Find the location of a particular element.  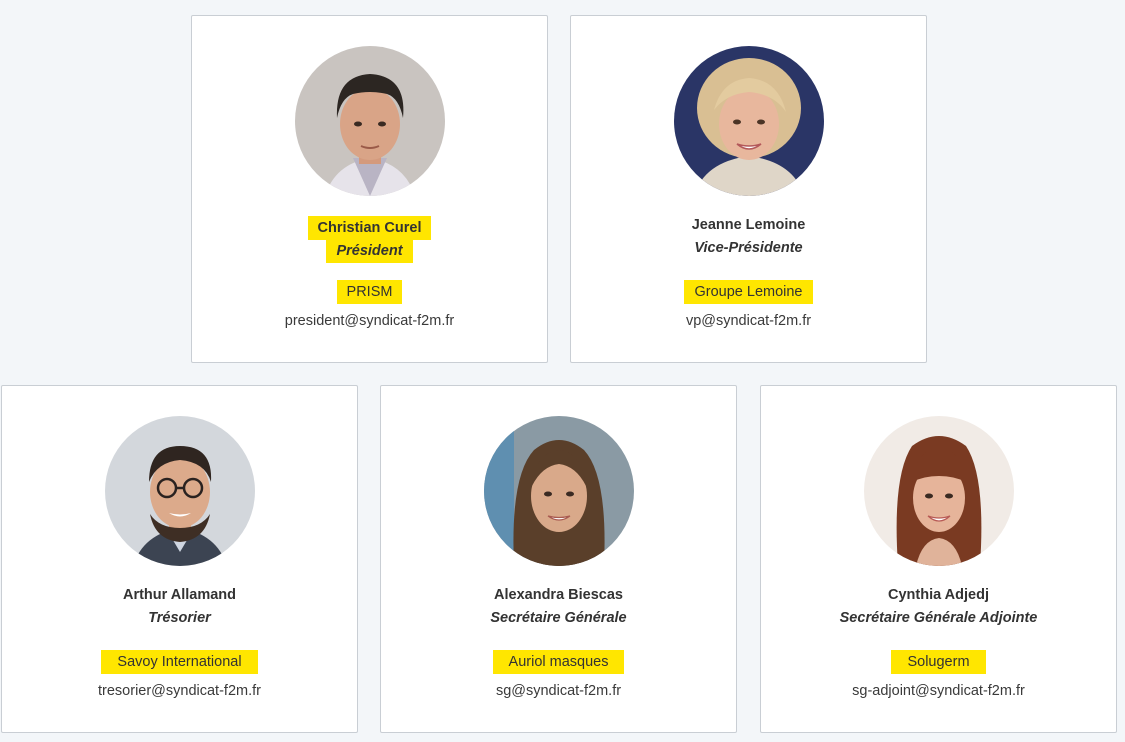

member-name-text: Alexandra Biescas is located at coordinates (558, 595).